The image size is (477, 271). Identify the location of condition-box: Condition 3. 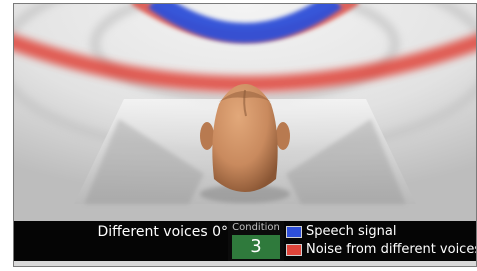
(256, 241).